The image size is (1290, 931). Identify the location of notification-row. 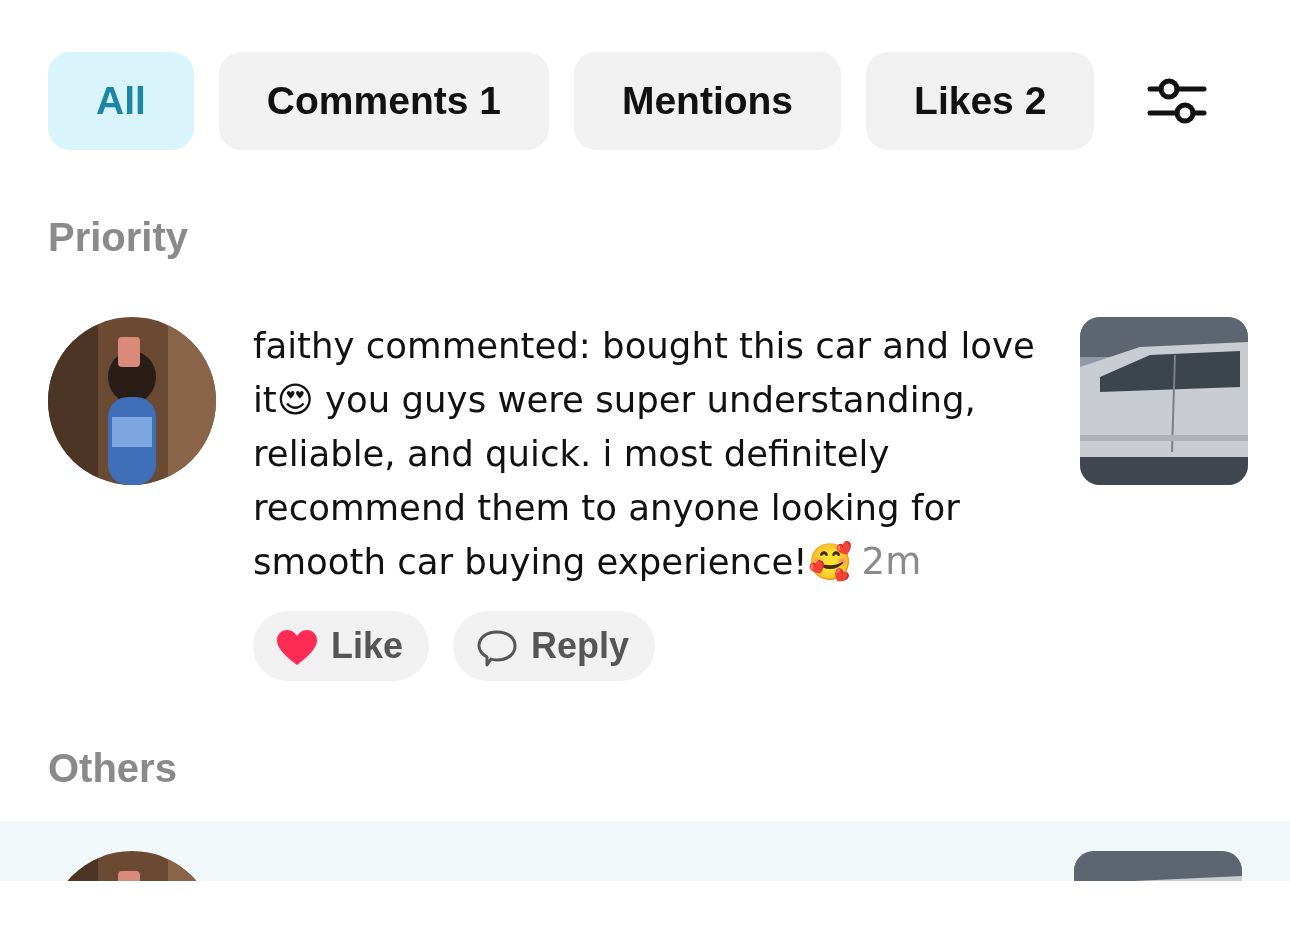
(645, 851).